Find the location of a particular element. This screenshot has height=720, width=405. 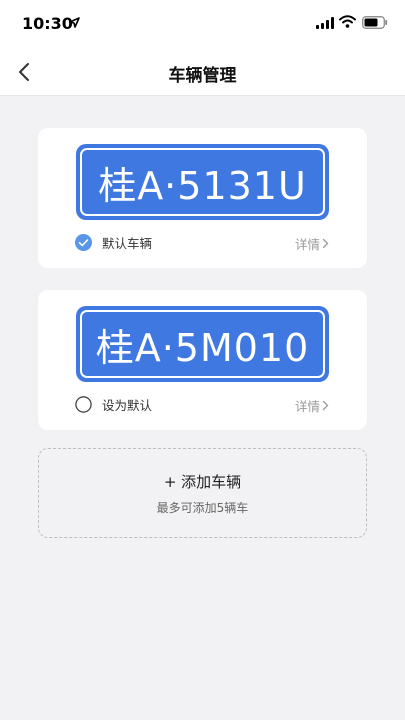

default-label: 默认车辆 is located at coordinates (127, 243).